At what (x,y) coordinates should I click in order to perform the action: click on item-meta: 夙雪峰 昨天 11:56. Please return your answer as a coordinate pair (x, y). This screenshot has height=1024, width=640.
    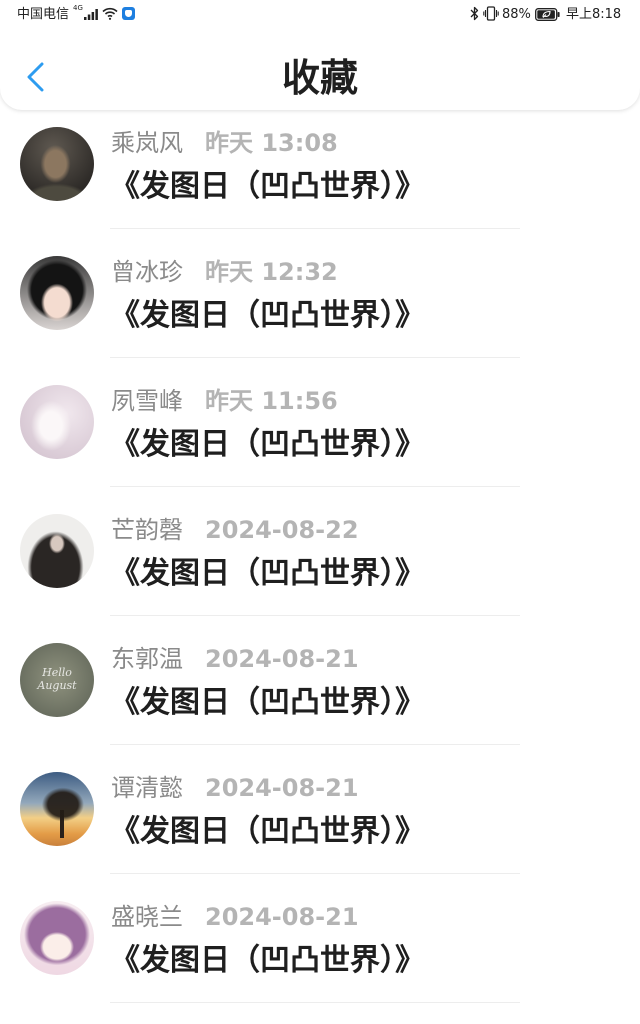
    Looking at the image, I should click on (224, 401).